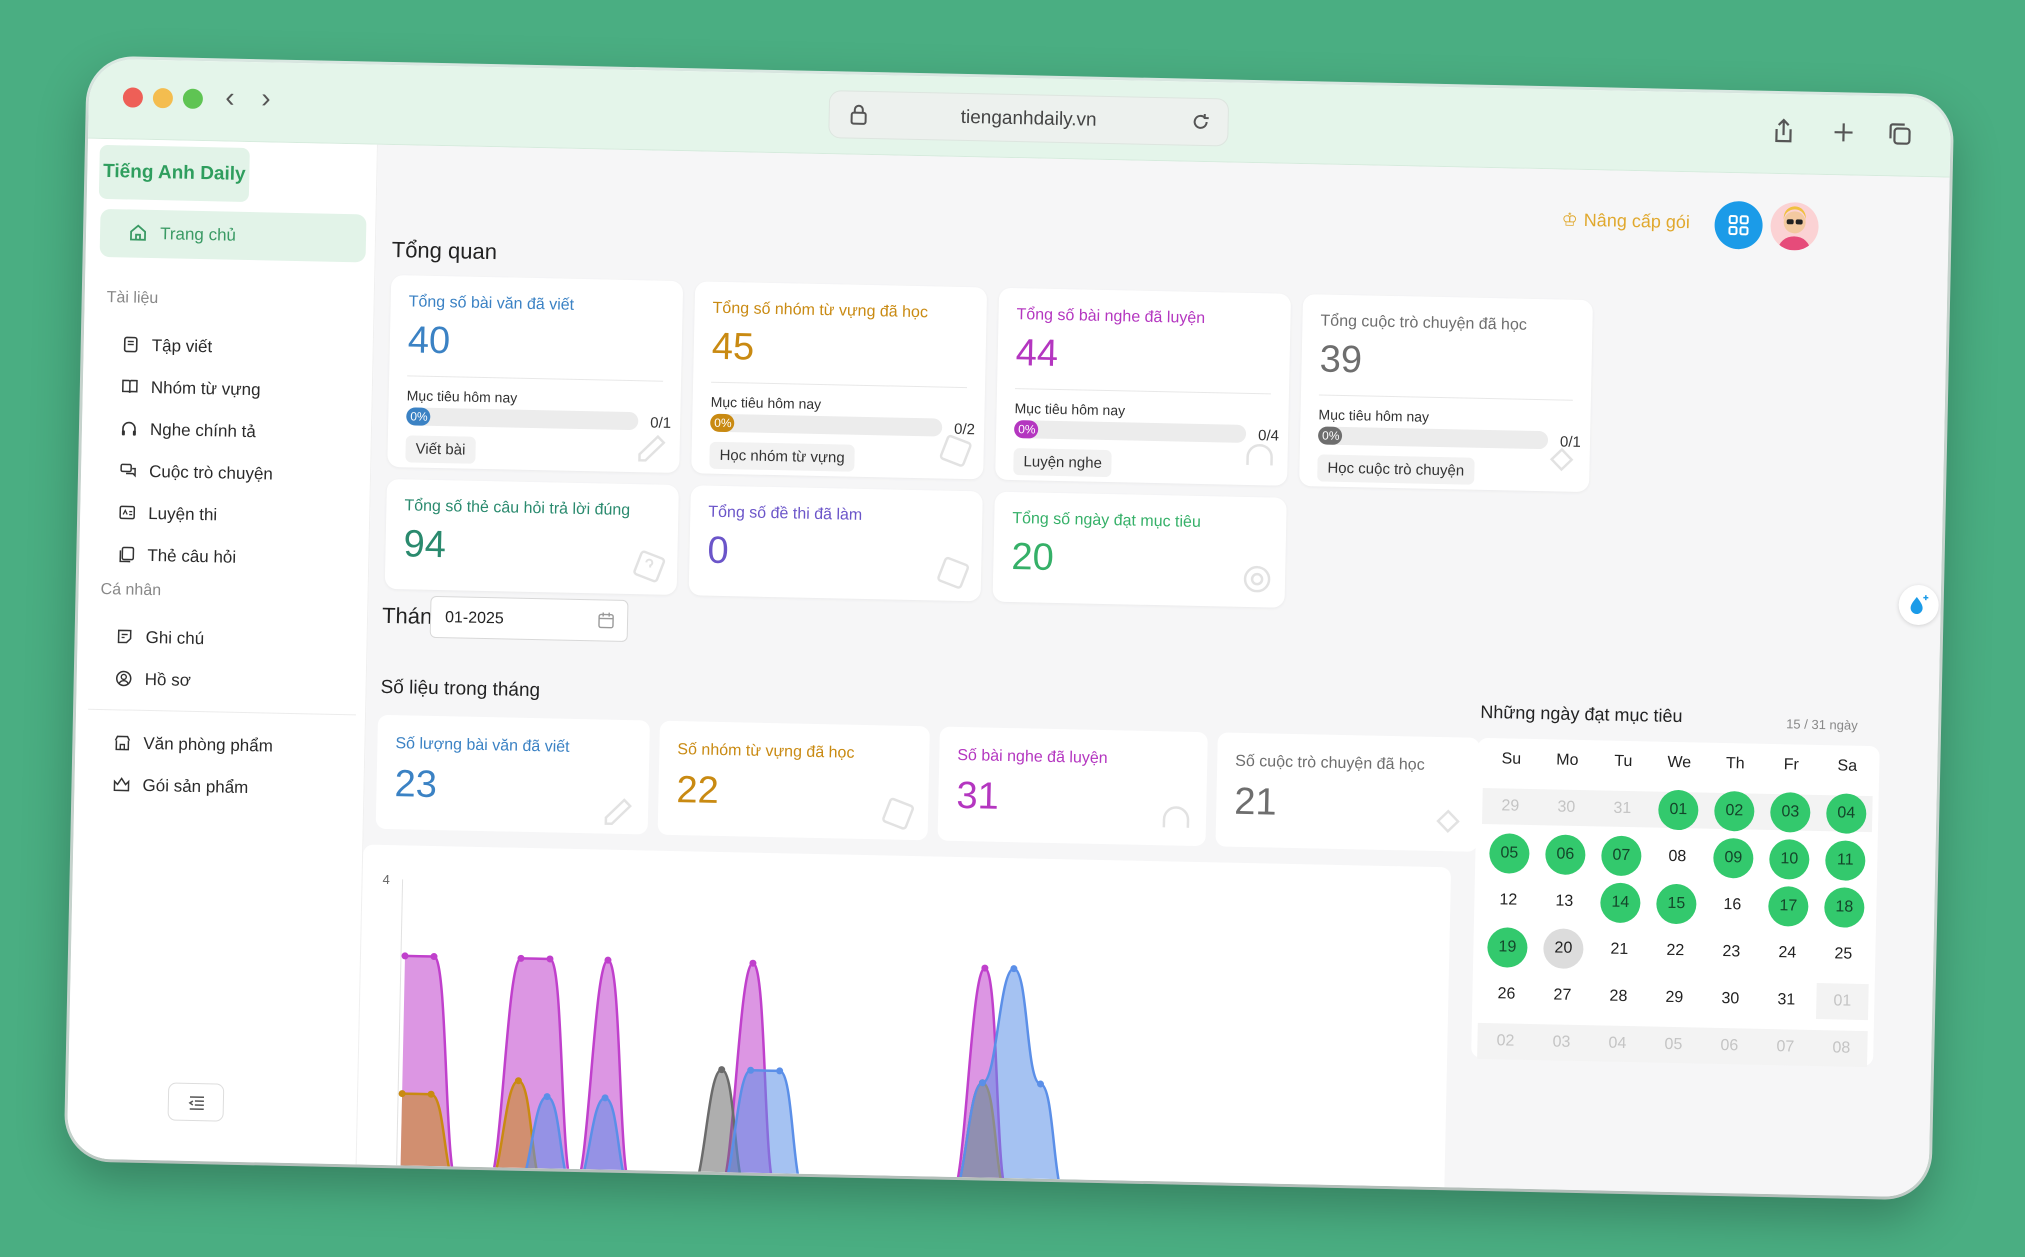  I want to click on sidebar-item-vocab: Nhóm từ vựng, so click(232, 389).